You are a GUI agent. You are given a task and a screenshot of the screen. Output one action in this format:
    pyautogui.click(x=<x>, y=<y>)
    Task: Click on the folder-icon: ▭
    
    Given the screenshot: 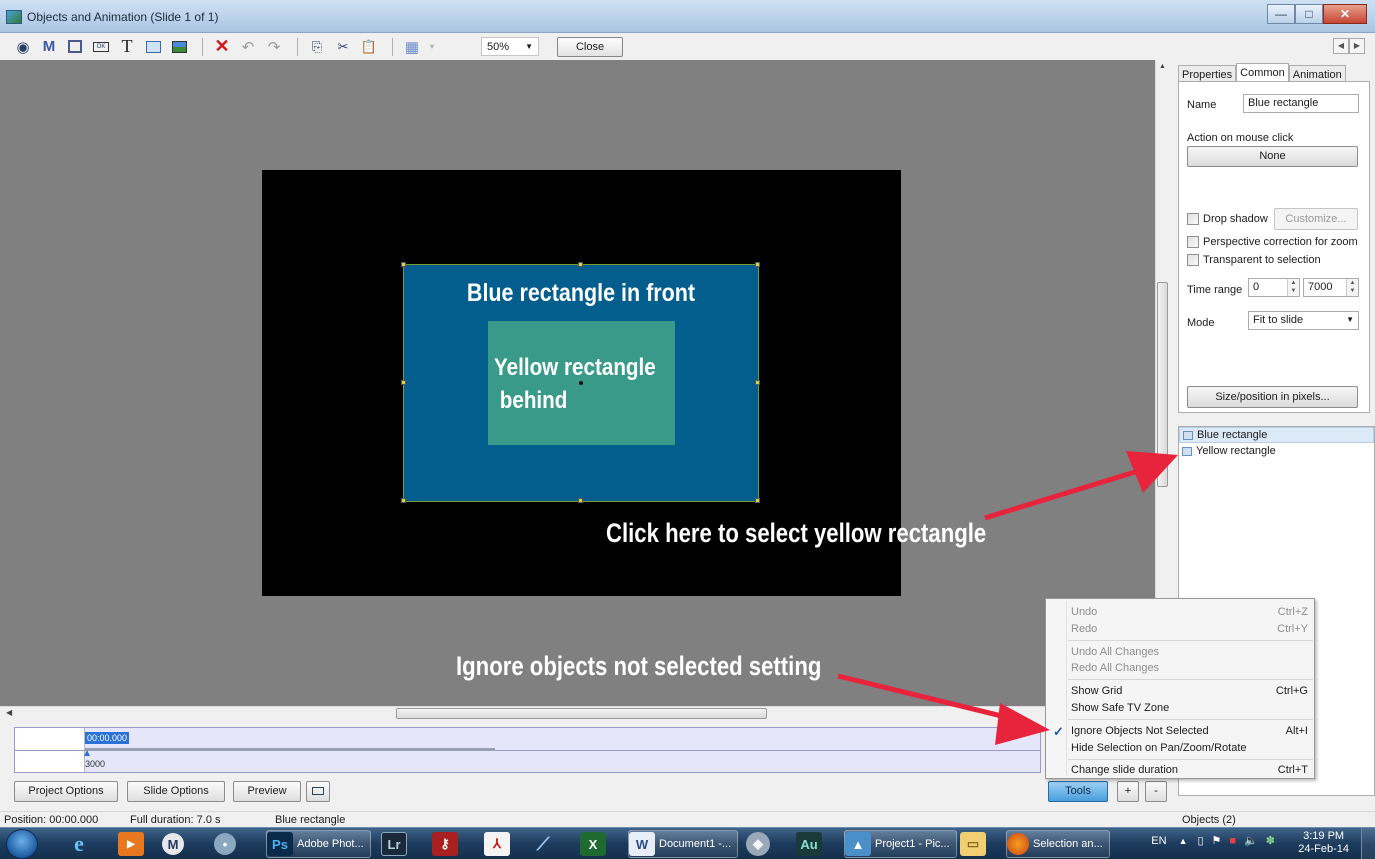 What is the action you would take?
    pyautogui.click(x=975, y=844)
    